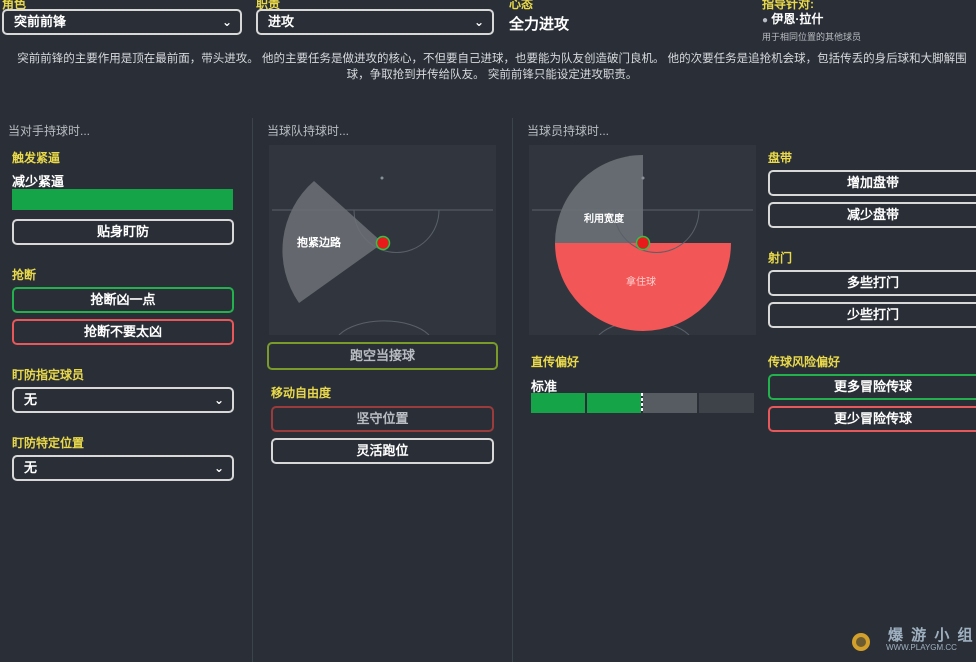 Image resolution: width=976 pixels, height=662 pixels. What do you see at coordinates (384, 328) in the screenshot?
I see `pitch-arc` at bounding box center [384, 328].